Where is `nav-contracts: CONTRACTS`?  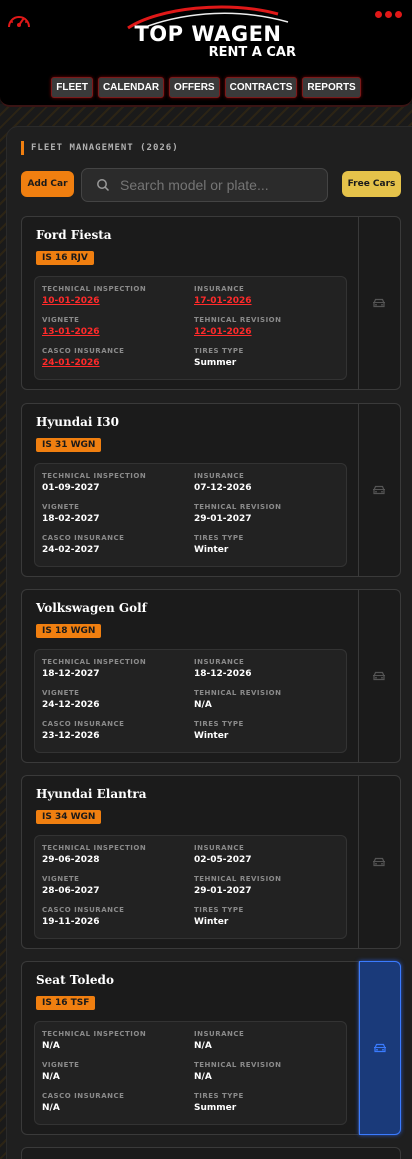 nav-contracts: CONTRACTS is located at coordinates (261, 87).